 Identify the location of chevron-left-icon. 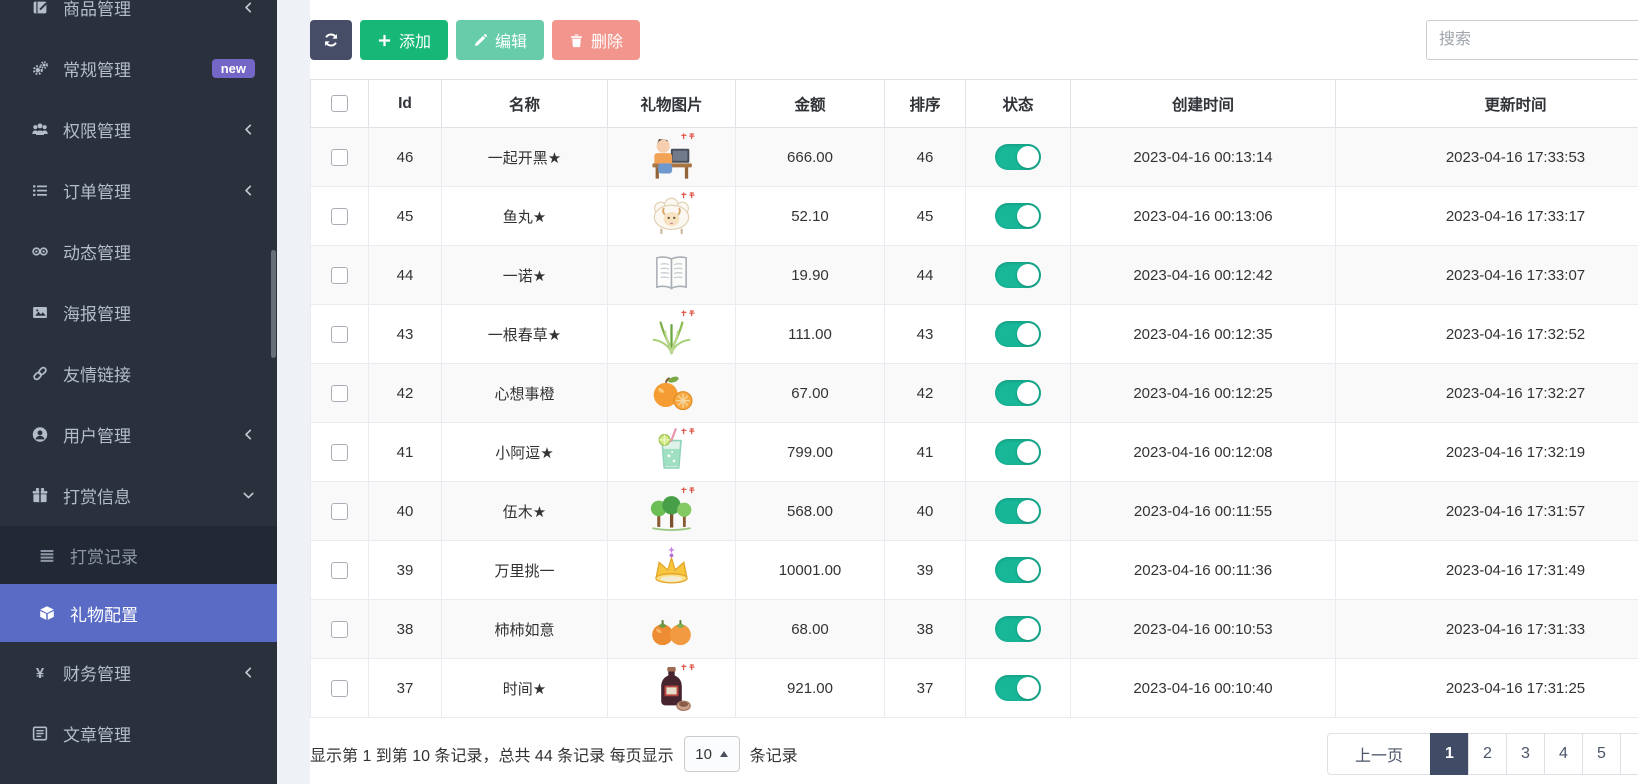
(248, 434).